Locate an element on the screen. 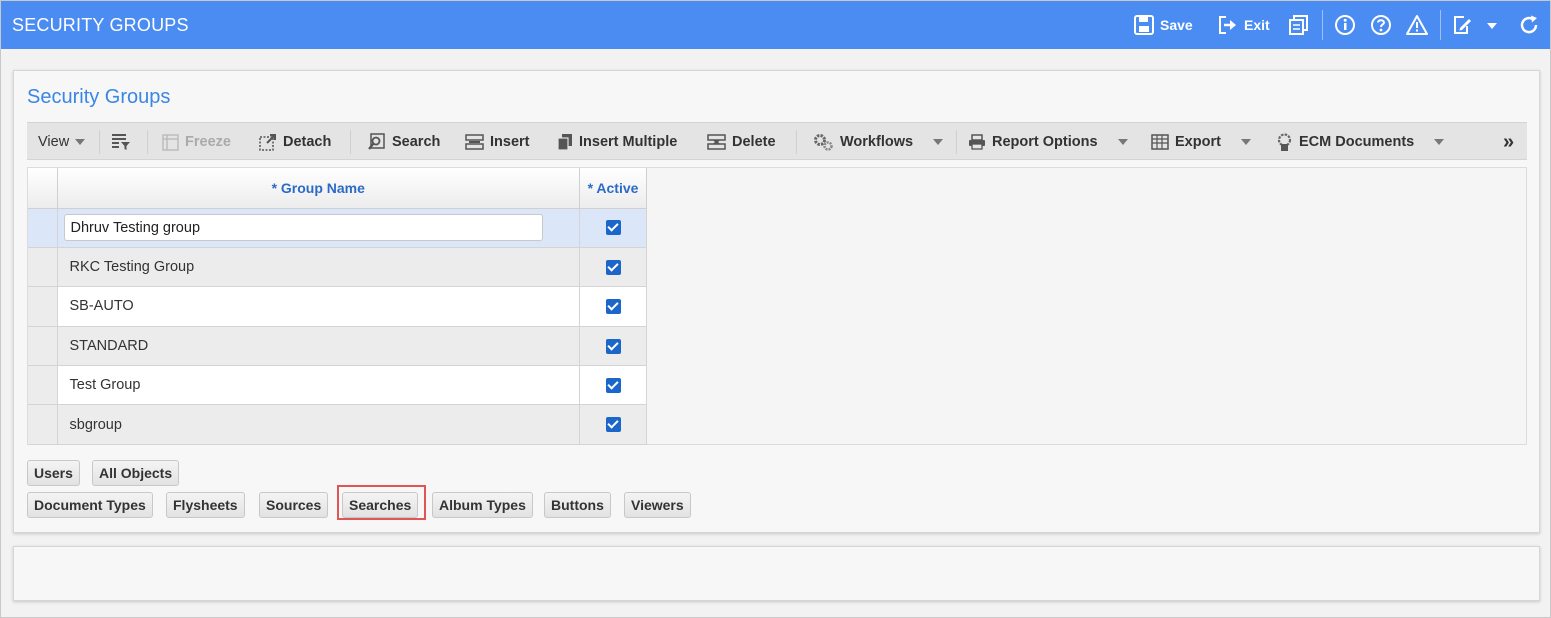  ecm-documents-menu: ECM Documents is located at coordinates (1360, 142).